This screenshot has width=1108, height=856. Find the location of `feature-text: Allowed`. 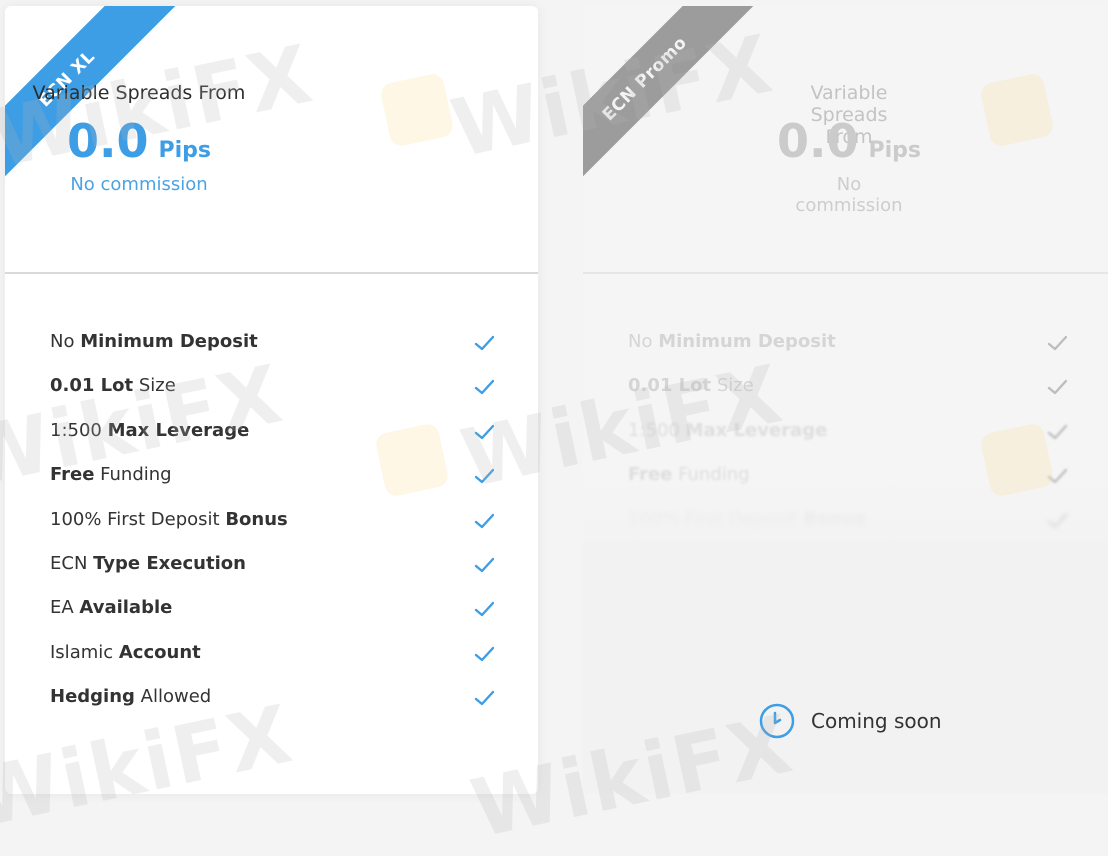

feature-text: Allowed is located at coordinates (173, 697).